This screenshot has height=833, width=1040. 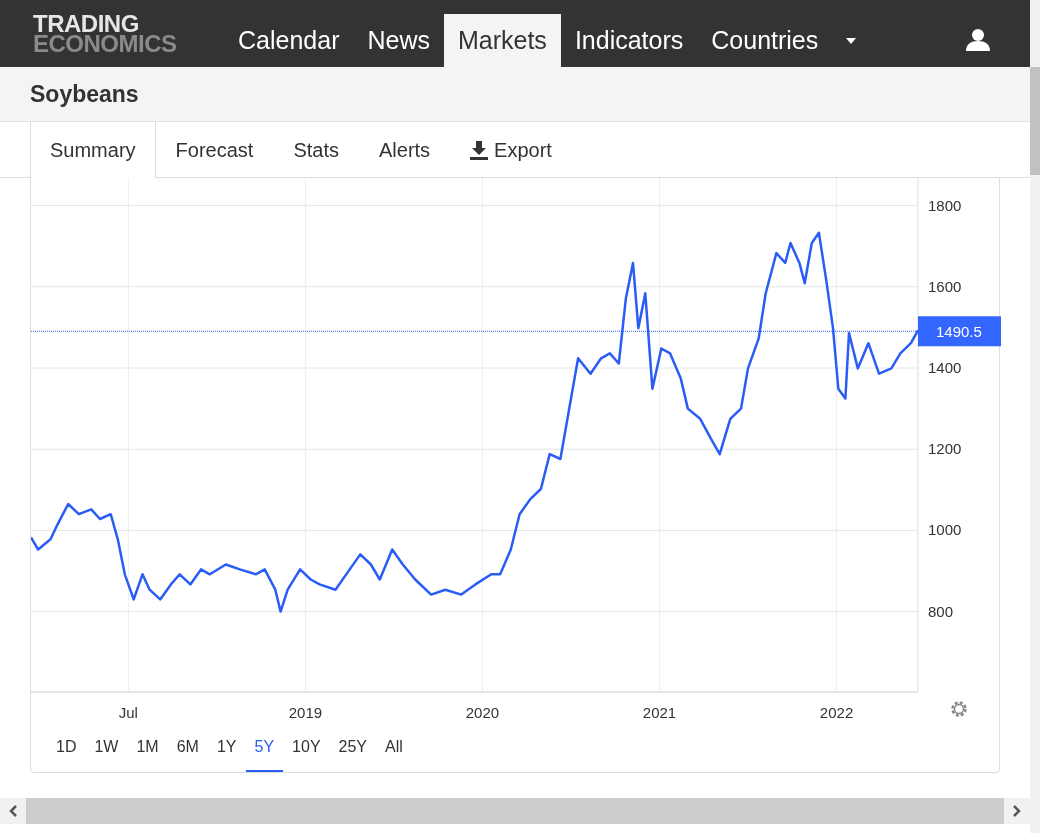 What do you see at coordinates (945, 530) in the screenshot?
I see `y-axis-label: 1000` at bounding box center [945, 530].